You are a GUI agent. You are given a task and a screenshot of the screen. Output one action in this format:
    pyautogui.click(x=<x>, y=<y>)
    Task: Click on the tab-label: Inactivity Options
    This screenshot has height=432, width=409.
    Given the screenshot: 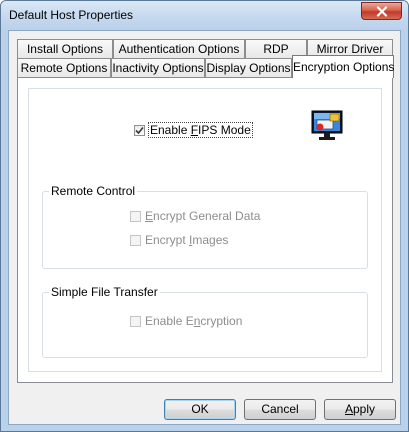 What is the action you would take?
    pyautogui.click(x=158, y=68)
    